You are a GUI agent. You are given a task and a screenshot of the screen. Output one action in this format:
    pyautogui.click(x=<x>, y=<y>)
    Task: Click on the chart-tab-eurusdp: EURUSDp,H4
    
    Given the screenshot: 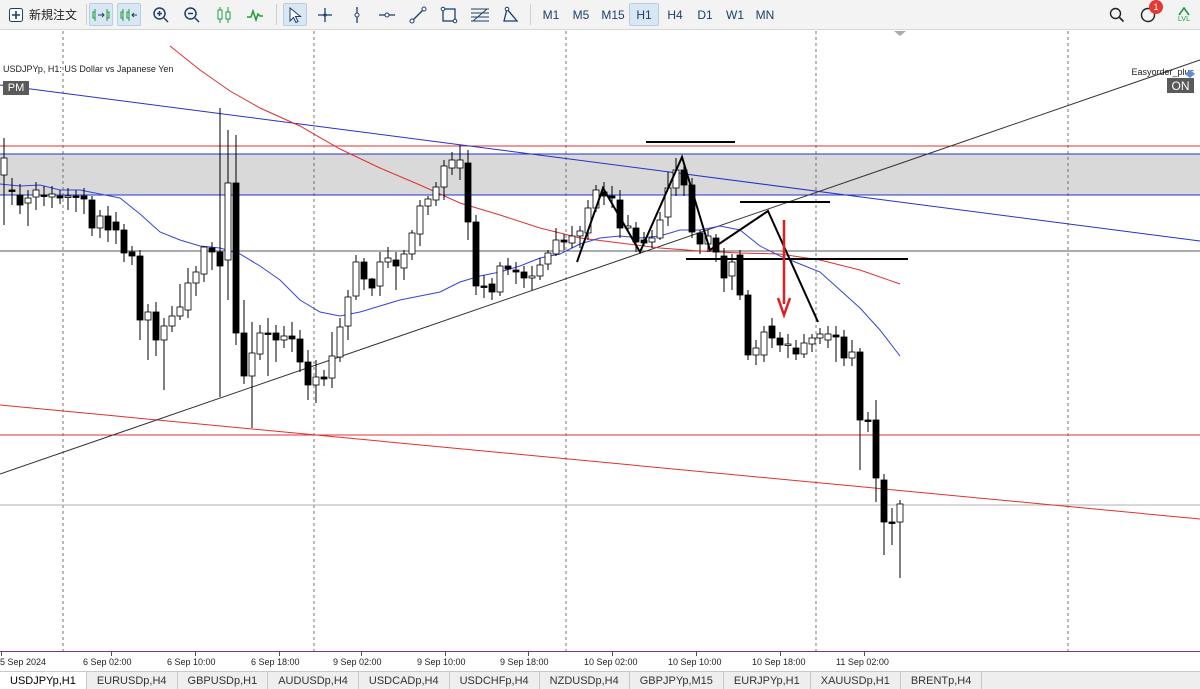 What is the action you would take?
    pyautogui.click(x=132, y=680)
    